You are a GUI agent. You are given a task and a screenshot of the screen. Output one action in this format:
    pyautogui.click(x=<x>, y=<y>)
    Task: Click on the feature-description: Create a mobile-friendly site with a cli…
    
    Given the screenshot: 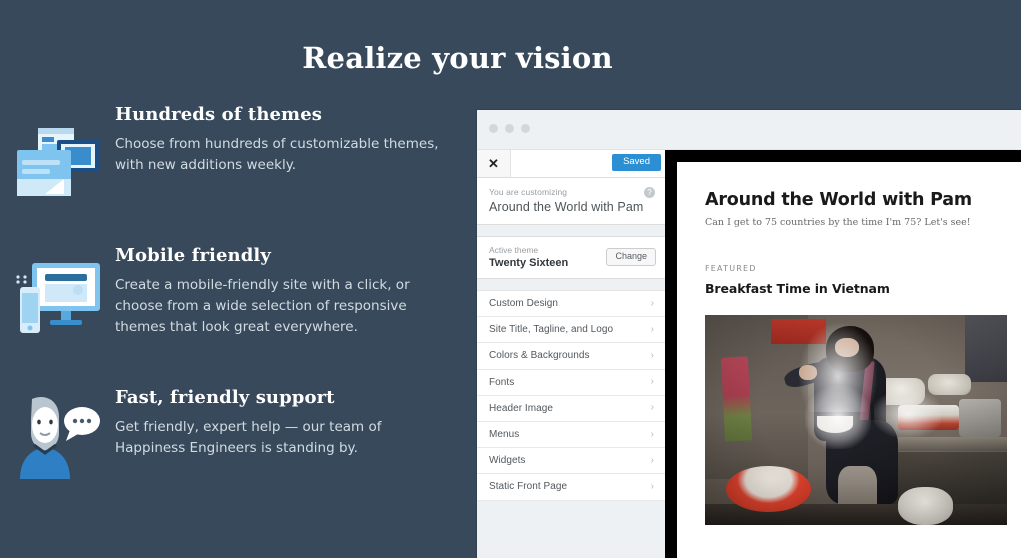 What is the action you would take?
    pyautogui.click(x=262, y=306)
    